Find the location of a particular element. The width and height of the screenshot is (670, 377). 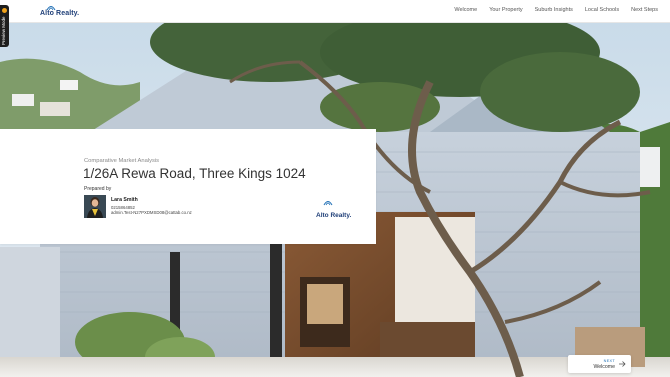

card-brand-logo: Alto Realty. is located at coordinates (334, 211).